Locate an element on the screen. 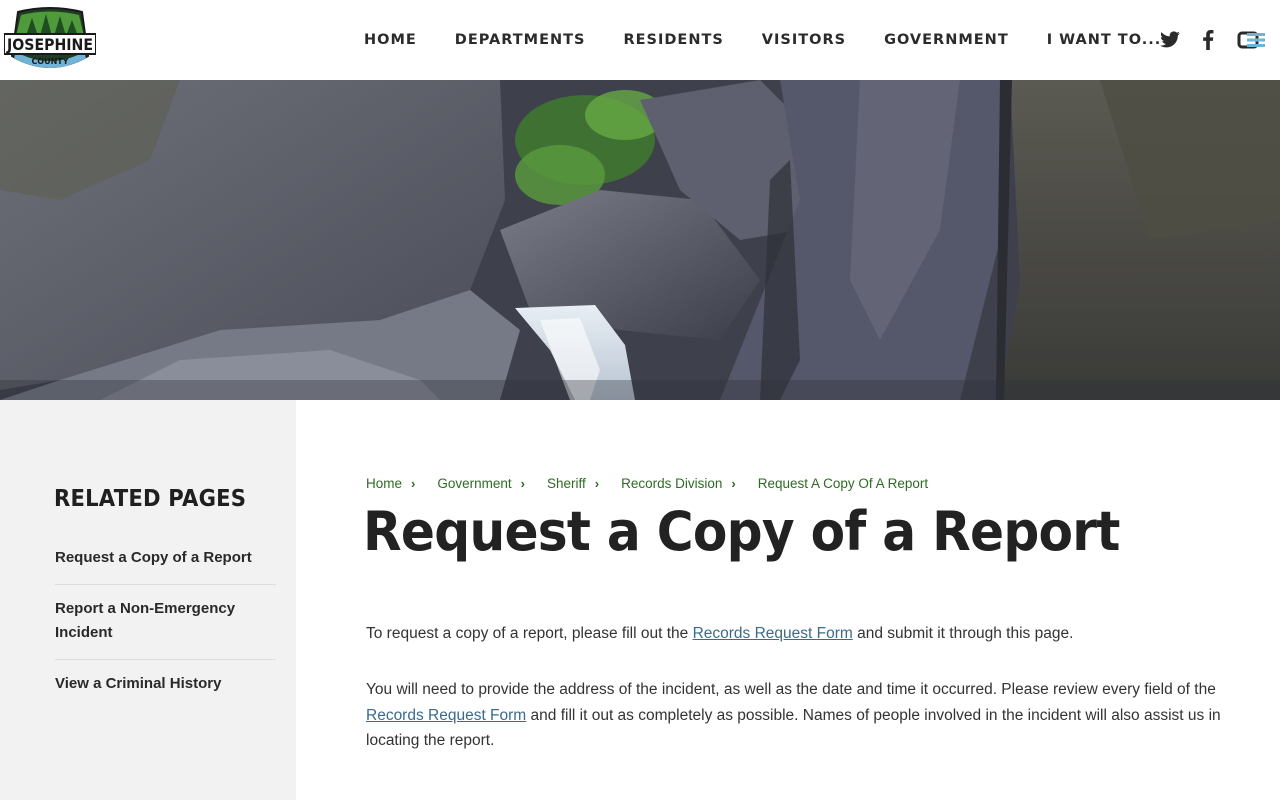  paragraph-text: and submit it through this page. is located at coordinates (963, 633).